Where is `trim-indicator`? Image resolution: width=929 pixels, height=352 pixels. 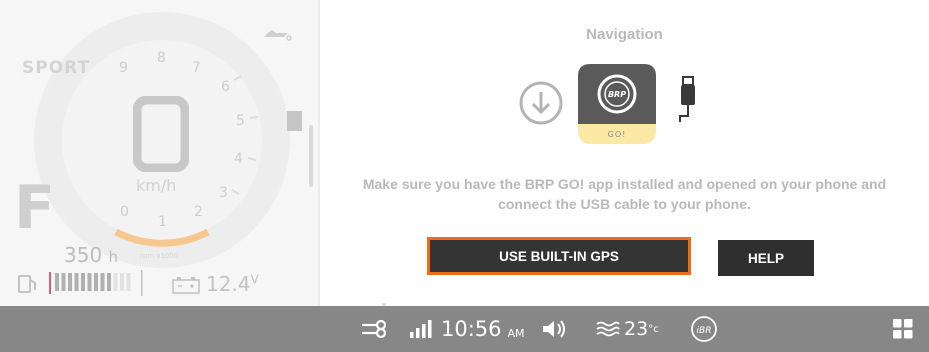
trim-indicator is located at coordinates (294, 121).